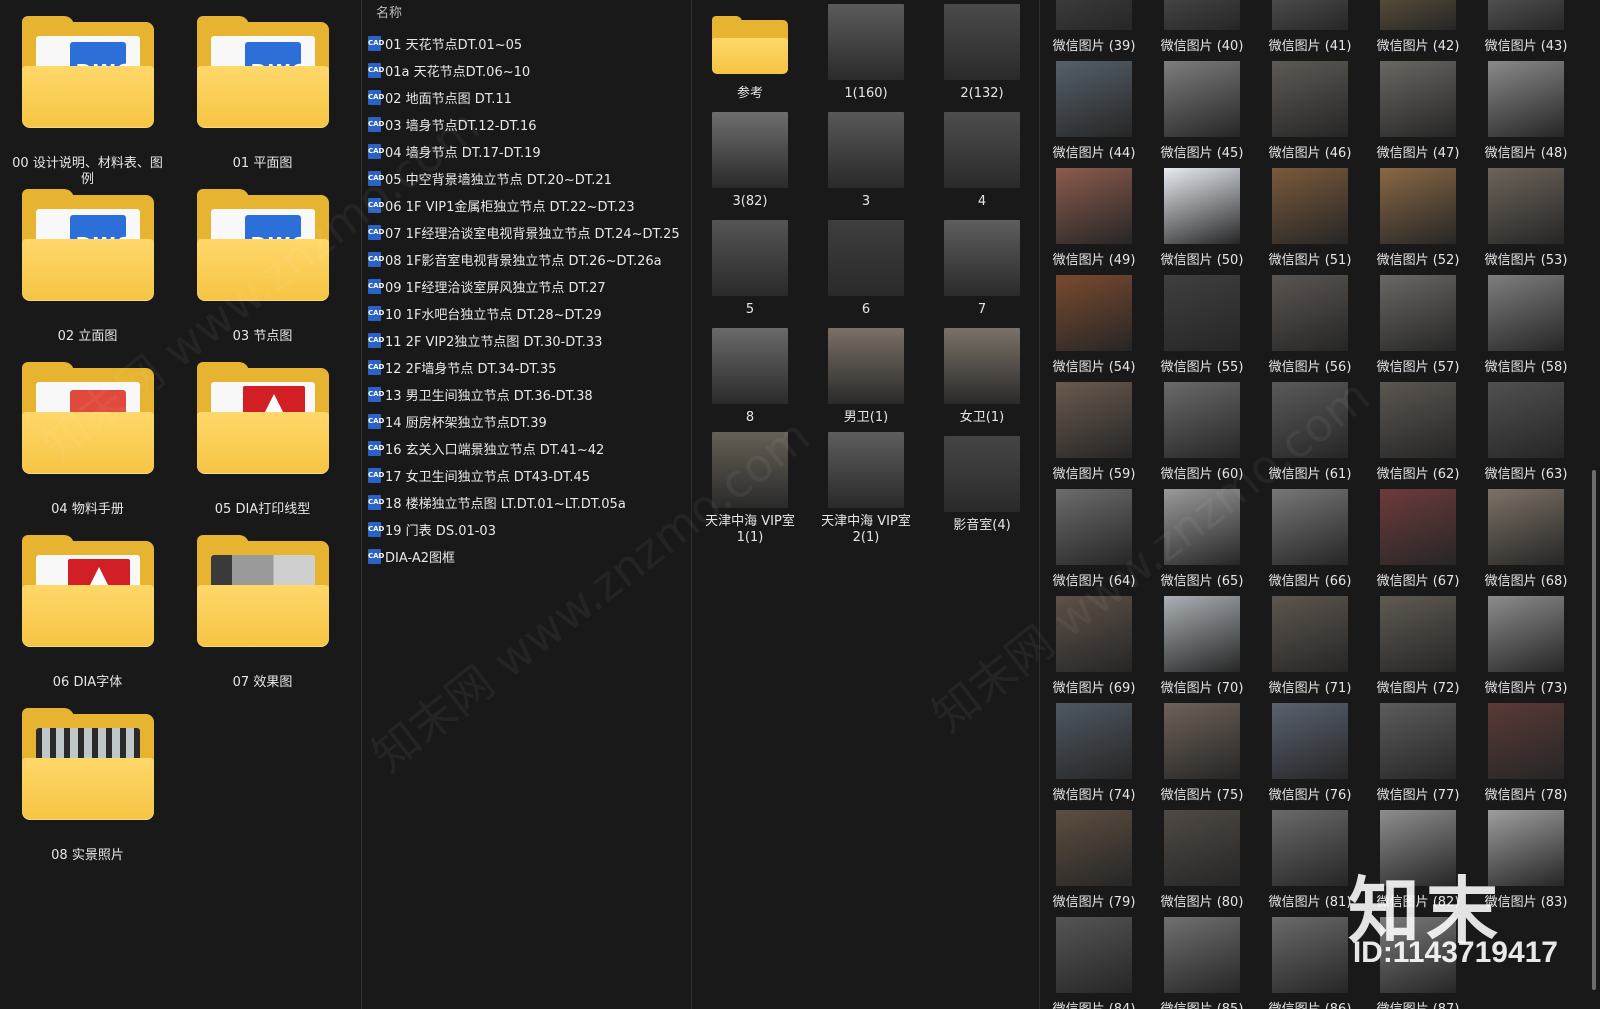 This screenshot has height=1009, width=1600. Describe the element at coordinates (1418, 153) in the screenshot. I see `thumbnail-label: 微信图片 (47)` at that location.